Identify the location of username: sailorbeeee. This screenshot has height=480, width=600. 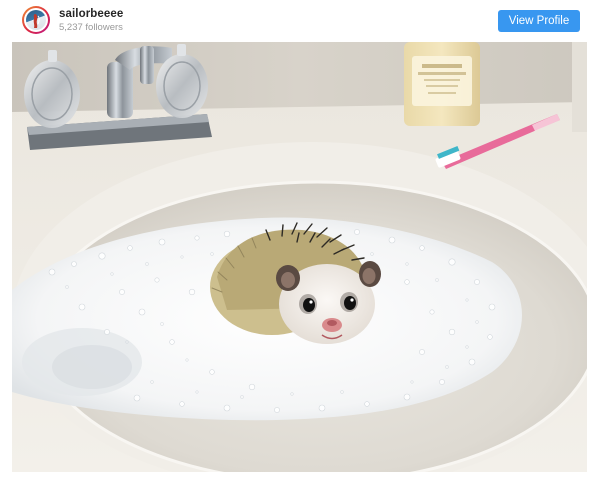
(91, 14).